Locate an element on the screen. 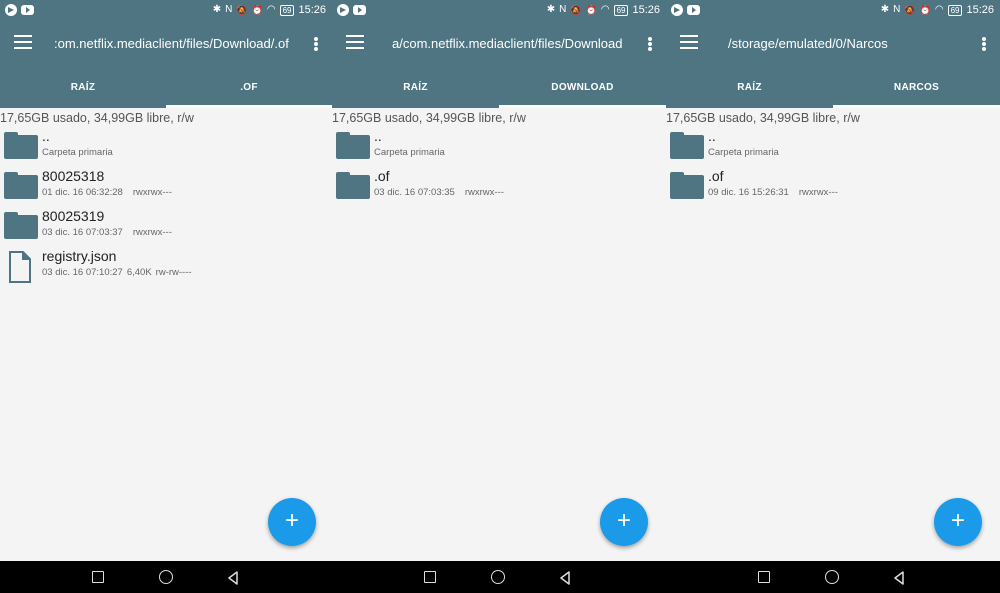 The image size is (1000, 593). file-name: .of is located at coordinates (716, 176).